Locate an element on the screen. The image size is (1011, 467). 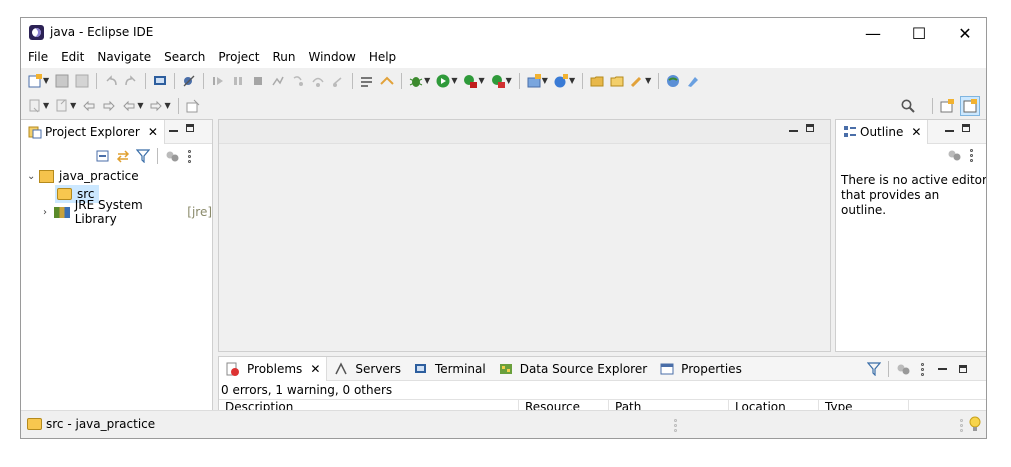
last-edit-forward-icon is located at coordinates (109, 106).